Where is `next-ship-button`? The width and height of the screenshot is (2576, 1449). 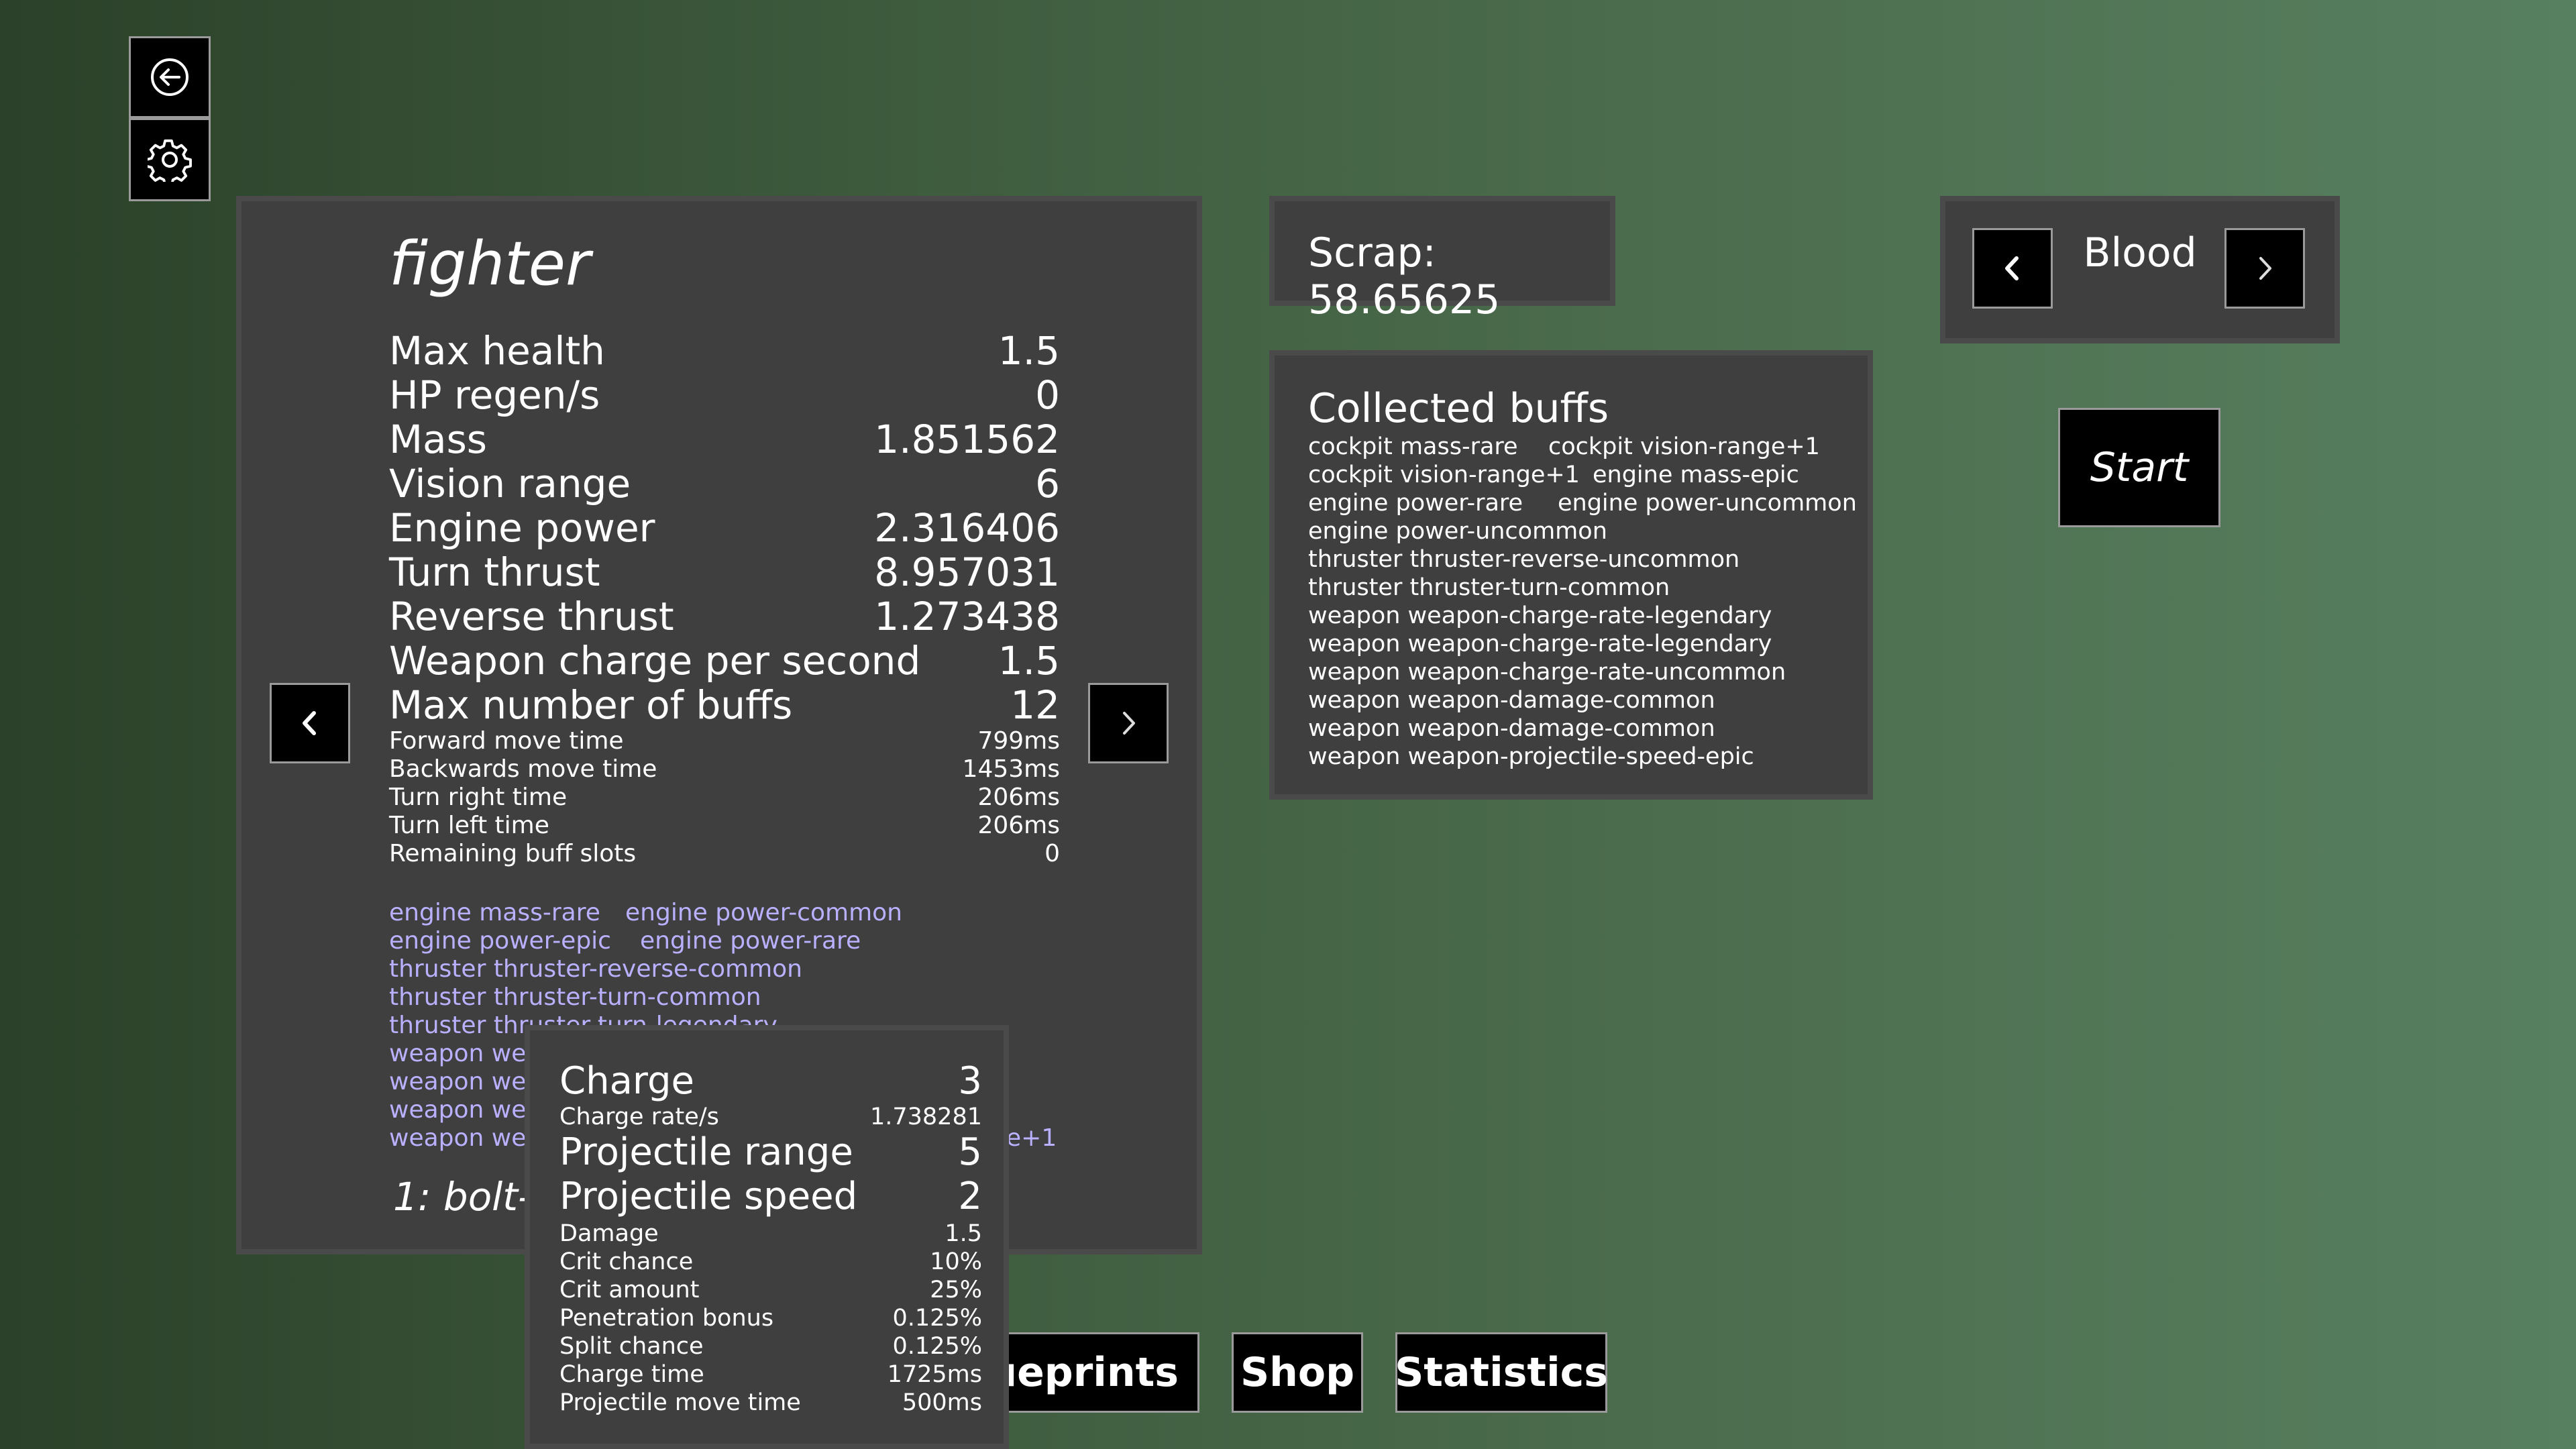
next-ship-button is located at coordinates (1128, 723).